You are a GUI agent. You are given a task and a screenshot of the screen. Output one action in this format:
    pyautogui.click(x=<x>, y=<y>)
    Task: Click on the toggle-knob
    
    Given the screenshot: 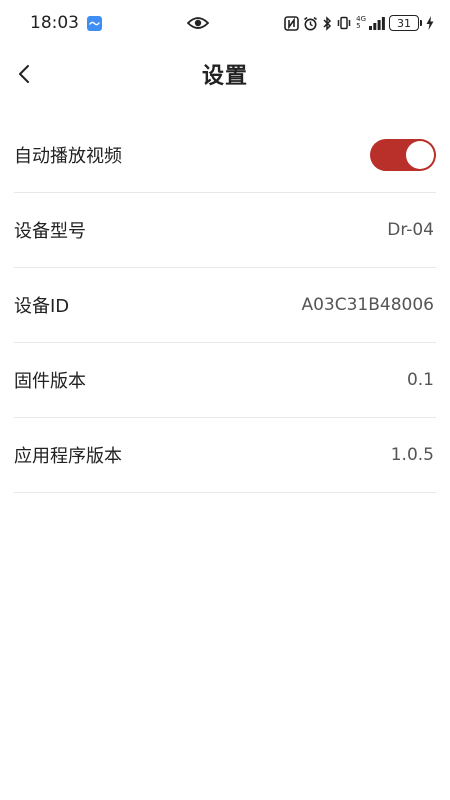 What is the action you would take?
    pyautogui.click(x=420, y=155)
    